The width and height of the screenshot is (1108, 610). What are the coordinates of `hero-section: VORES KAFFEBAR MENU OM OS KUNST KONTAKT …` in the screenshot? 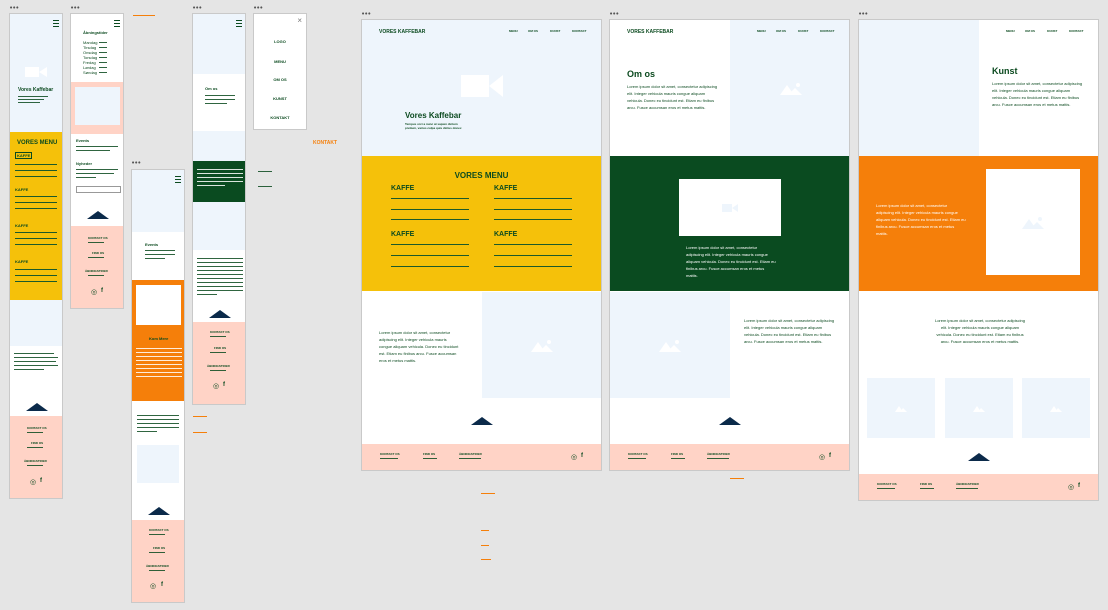 It's located at (481, 88).